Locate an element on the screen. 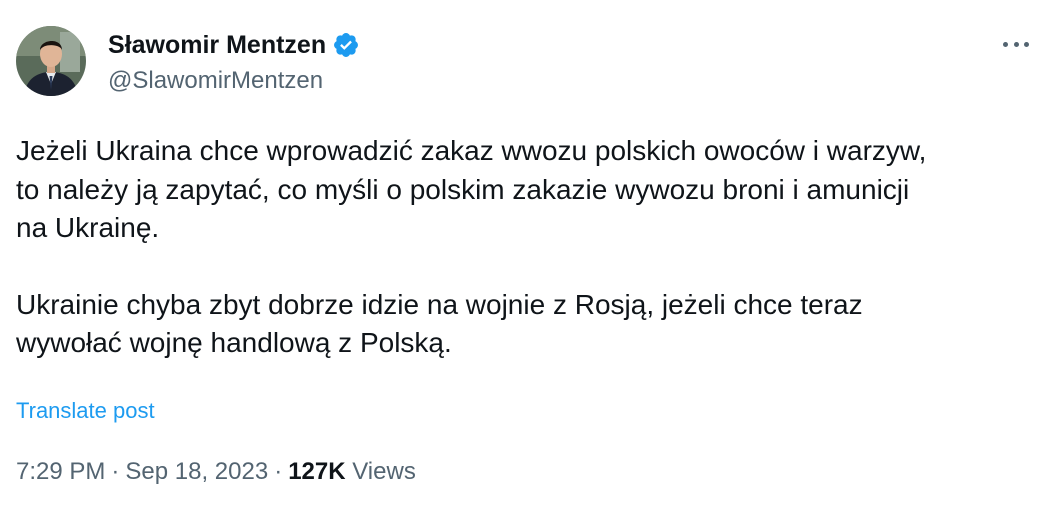  avatar-image is located at coordinates (51, 61).